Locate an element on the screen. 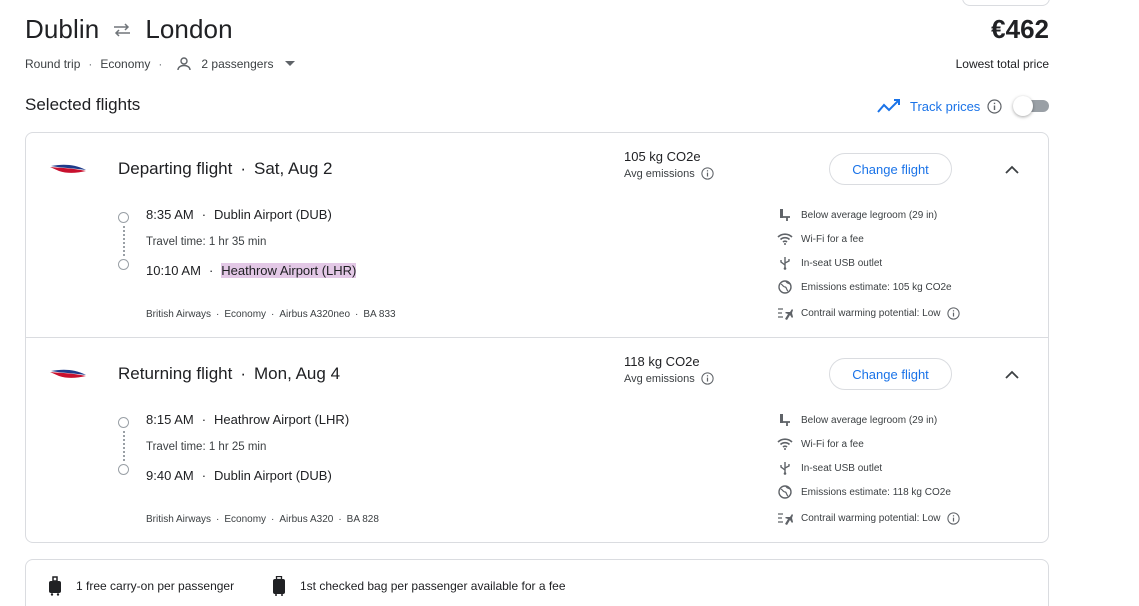 The image size is (1139, 606). track-prices-label: Track prices is located at coordinates (945, 106).